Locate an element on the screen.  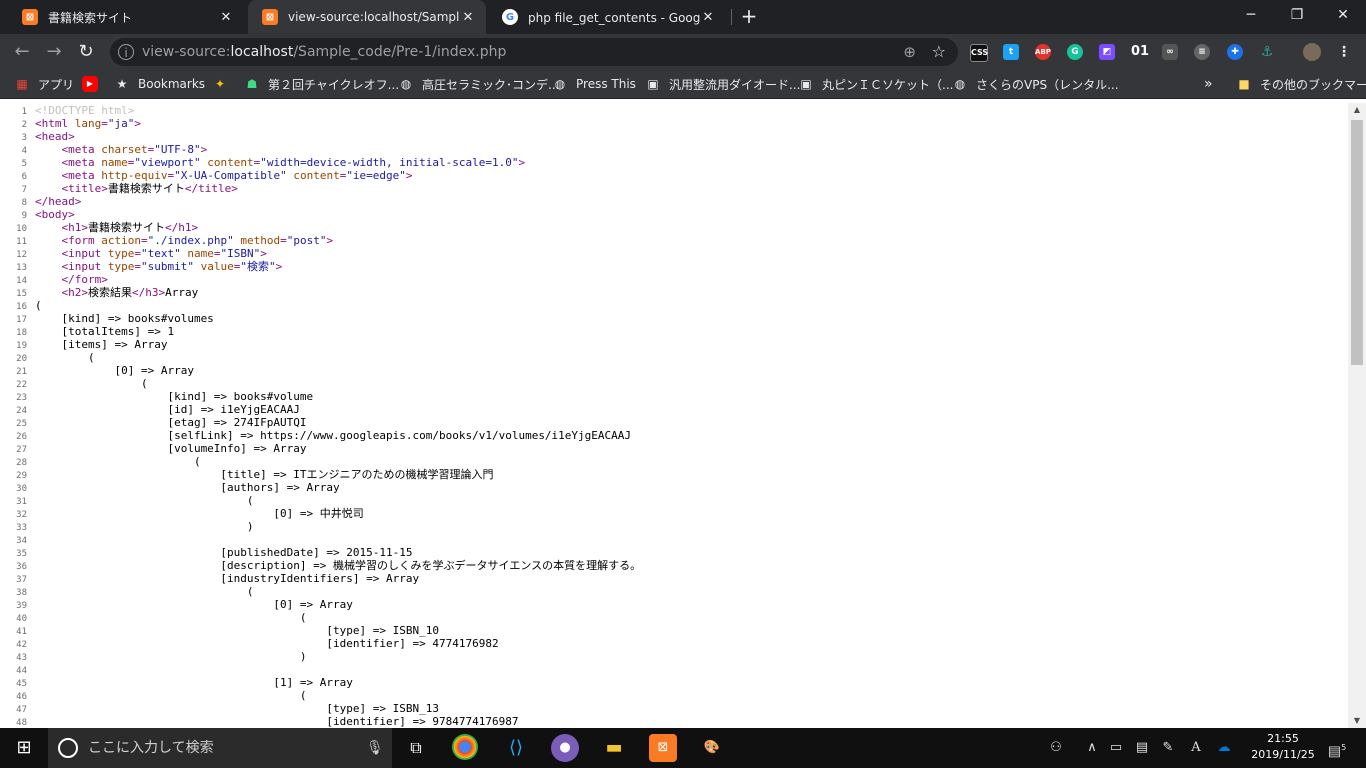
menu-icon: ⋮ is located at coordinates (1344, 52).